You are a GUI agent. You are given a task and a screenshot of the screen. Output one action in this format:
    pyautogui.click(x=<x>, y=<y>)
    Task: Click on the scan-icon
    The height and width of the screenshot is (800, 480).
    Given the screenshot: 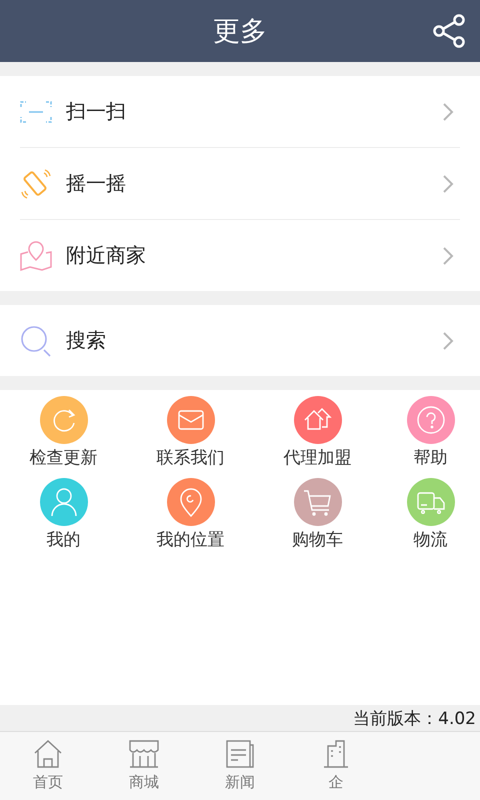 What is the action you would take?
    pyautogui.click(x=36, y=112)
    